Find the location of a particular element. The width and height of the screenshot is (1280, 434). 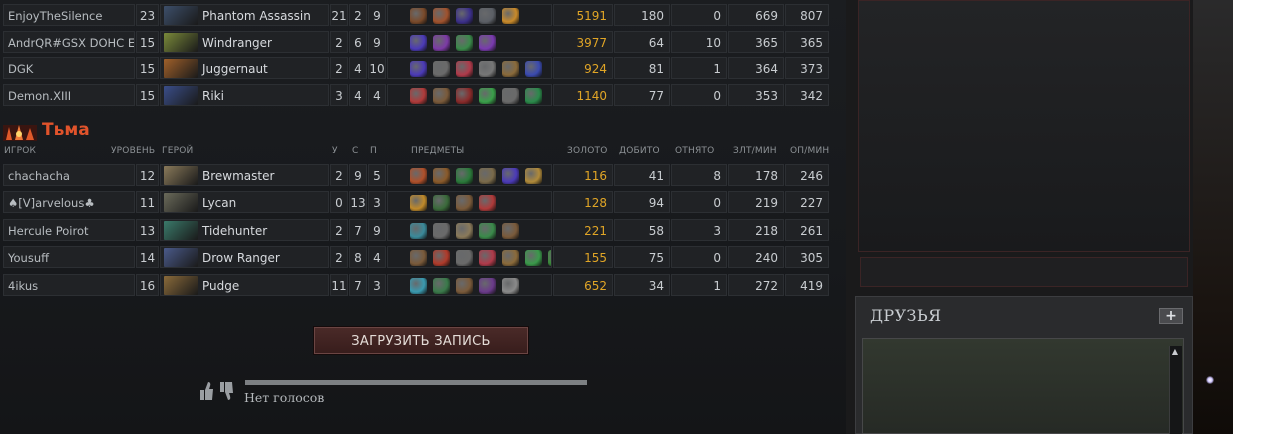

player-row: 4ikus 16 Pudge 11 7 3 652 34 1 272 419 is located at coordinates (416, 285).